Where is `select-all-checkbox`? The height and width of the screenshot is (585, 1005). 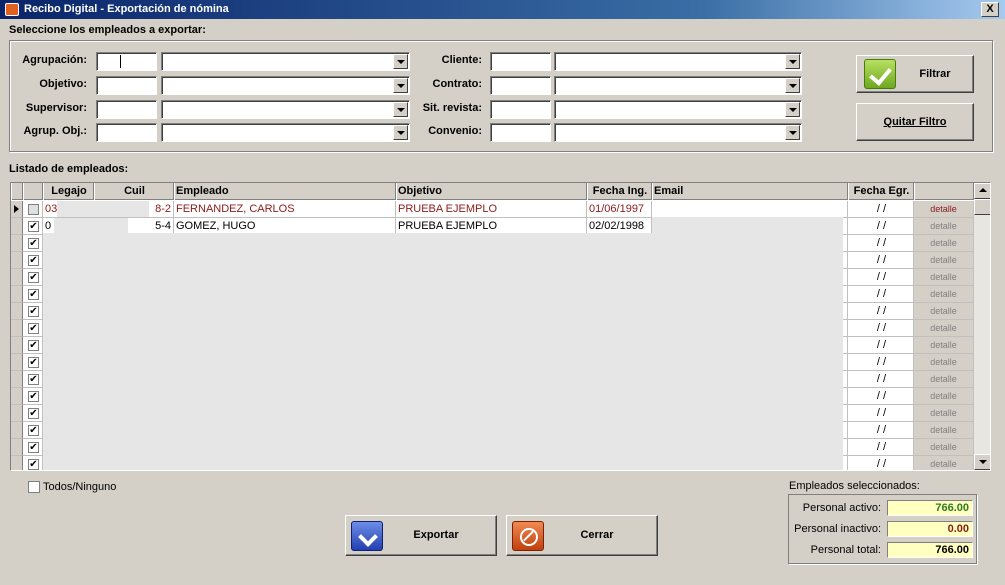
select-all-checkbox is located at coordinates (34, 487).